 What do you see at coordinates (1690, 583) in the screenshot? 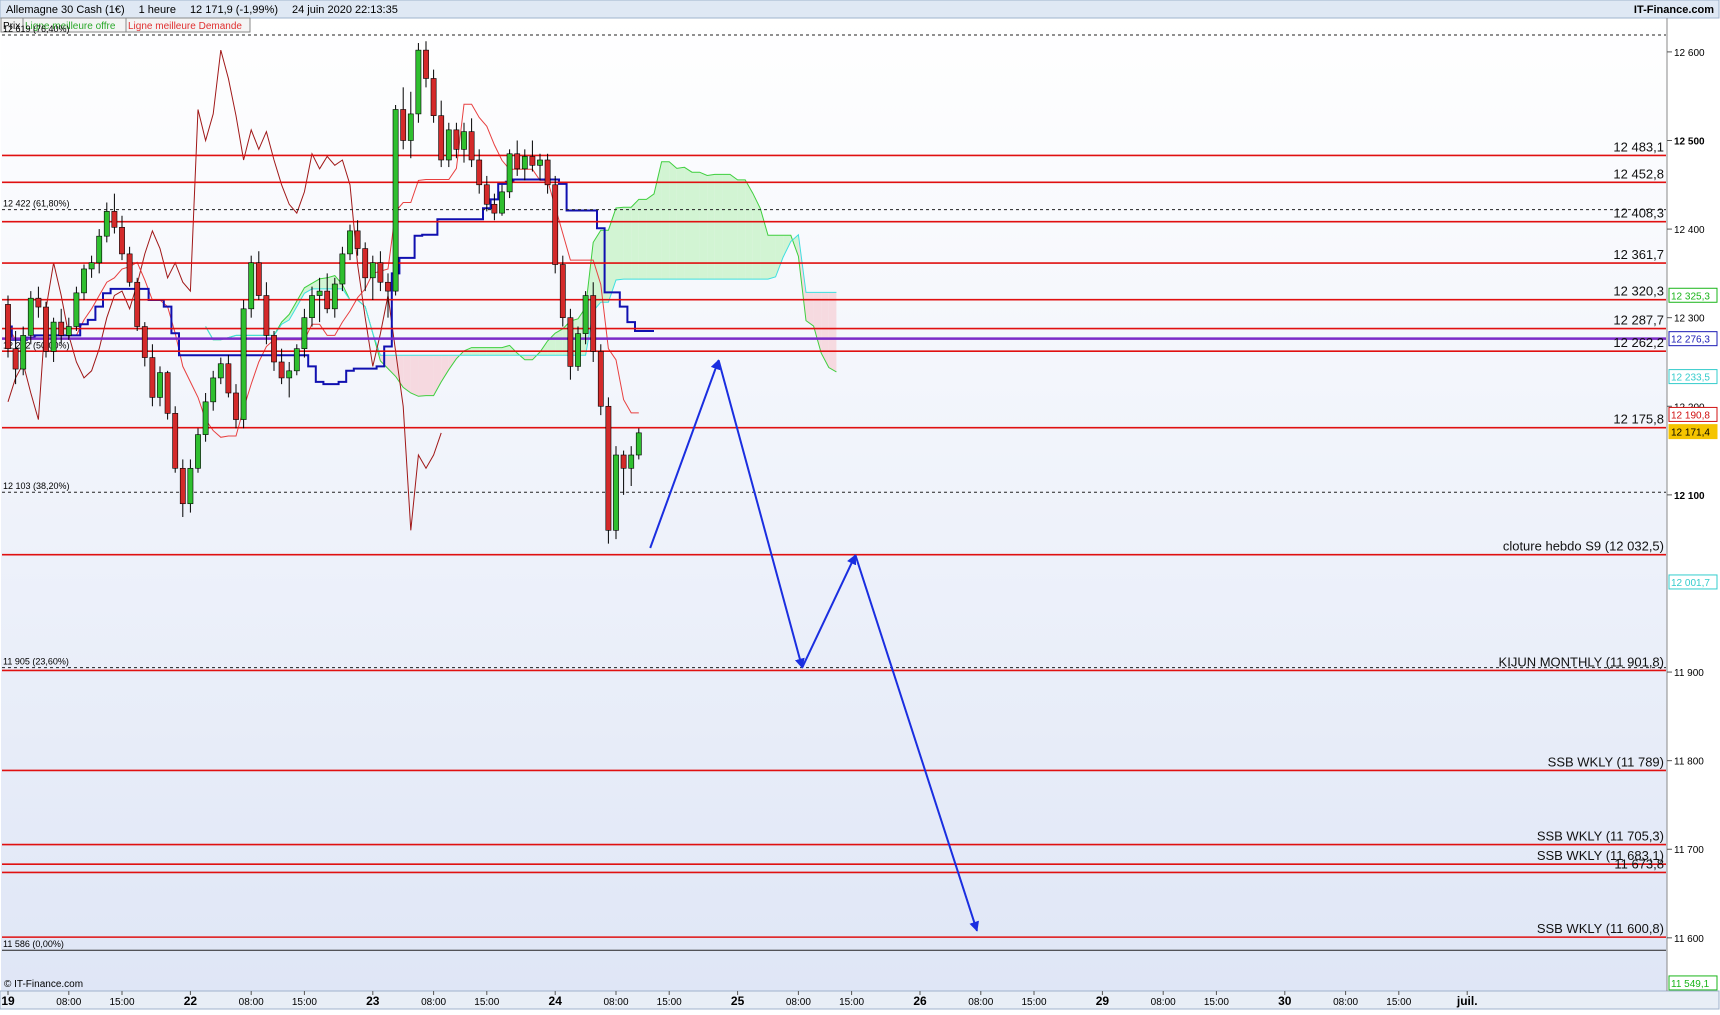
I see `price-badge-label: 12 001,7` at bounding box center [1690, 583].